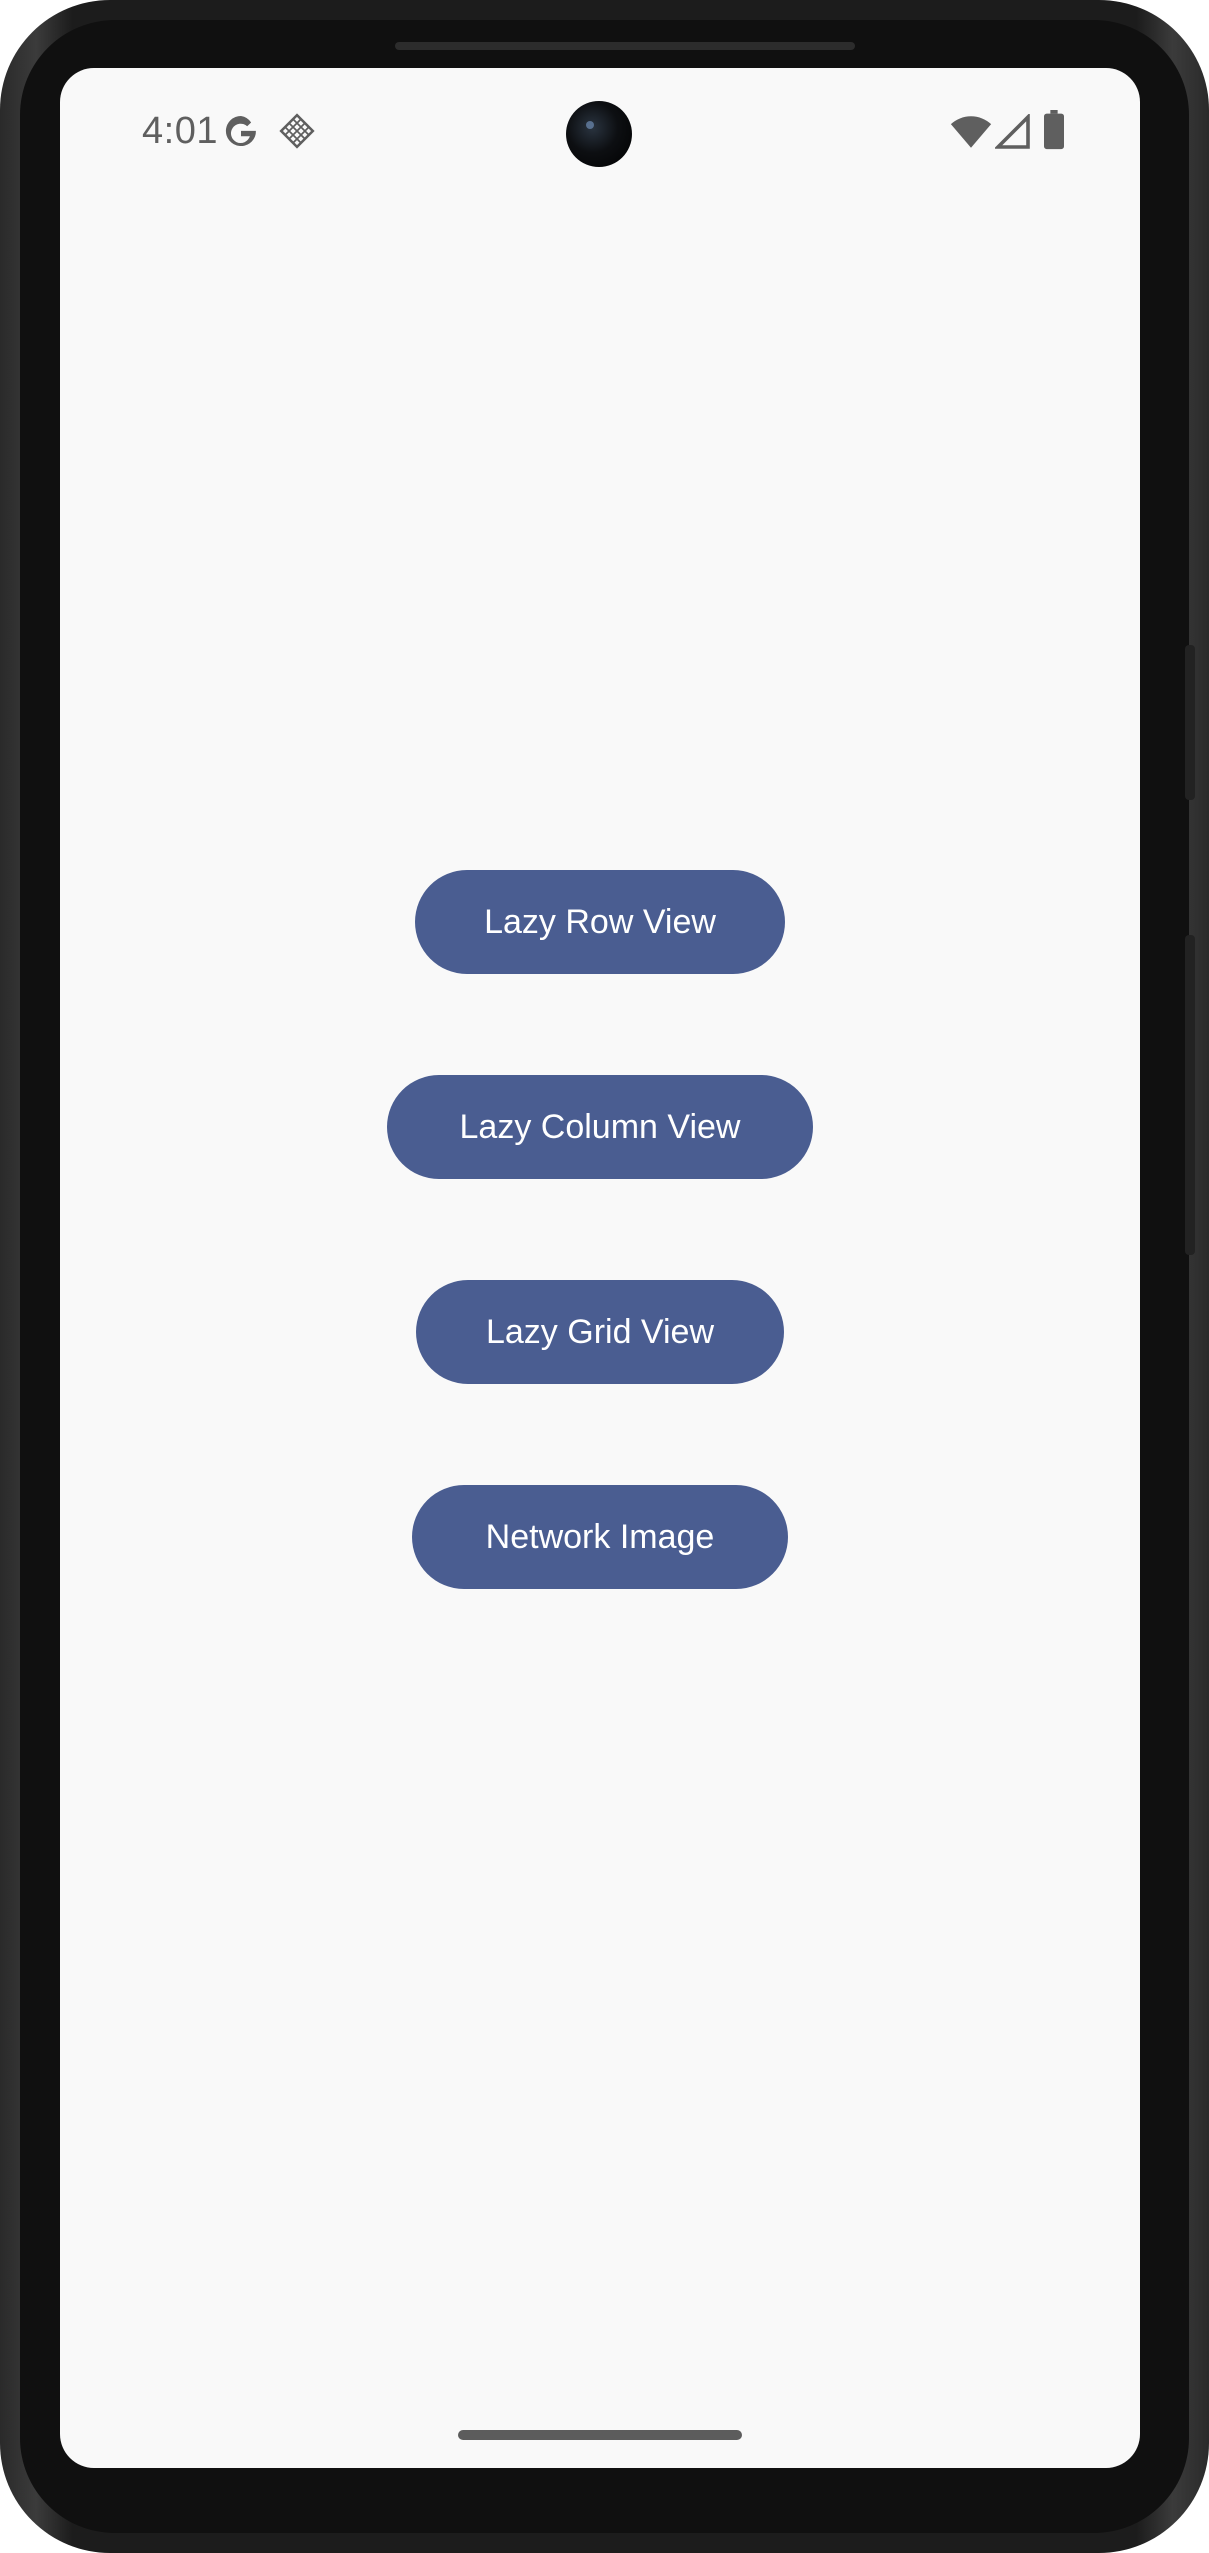 The height and width of the screenshot is (2553, 1209). I want to click on status-time: 4:01, so click(180, 131).